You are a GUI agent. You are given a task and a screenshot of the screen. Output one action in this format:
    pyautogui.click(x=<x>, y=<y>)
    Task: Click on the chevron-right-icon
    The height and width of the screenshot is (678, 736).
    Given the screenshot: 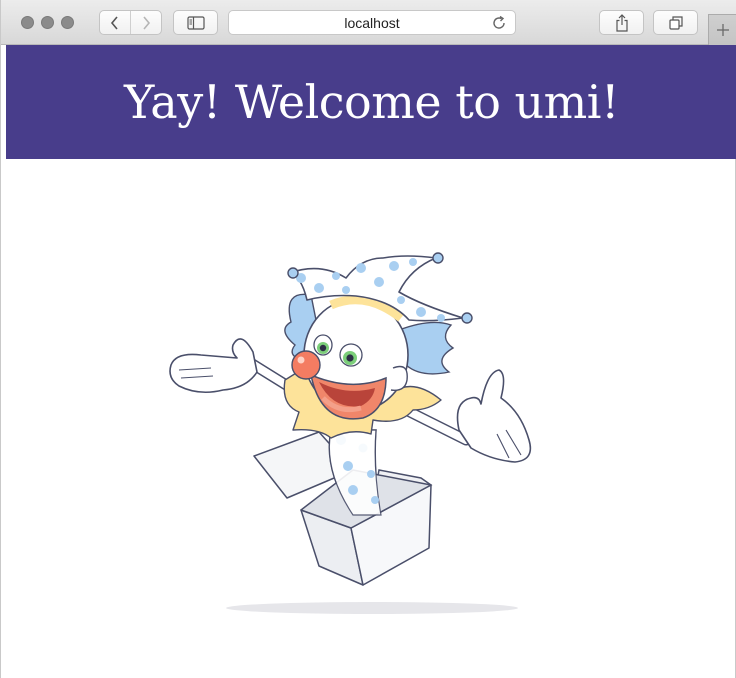 What is the action you would take?
    pyautogui.click(x=147, y=22)
    